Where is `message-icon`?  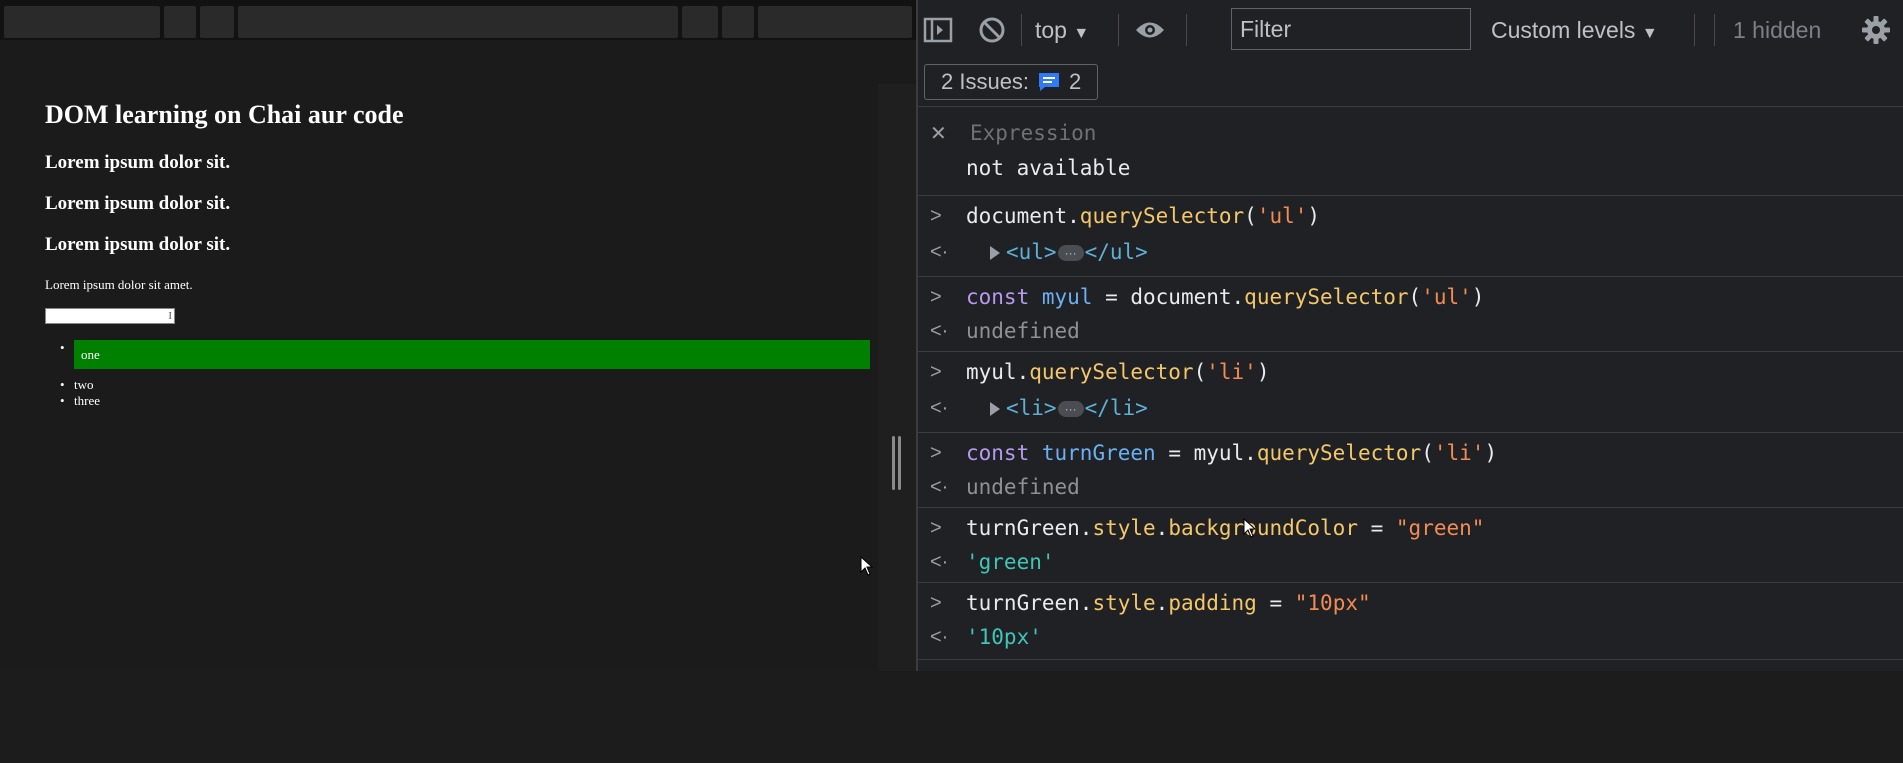
message-icon is located at coordinates (1049, 82).